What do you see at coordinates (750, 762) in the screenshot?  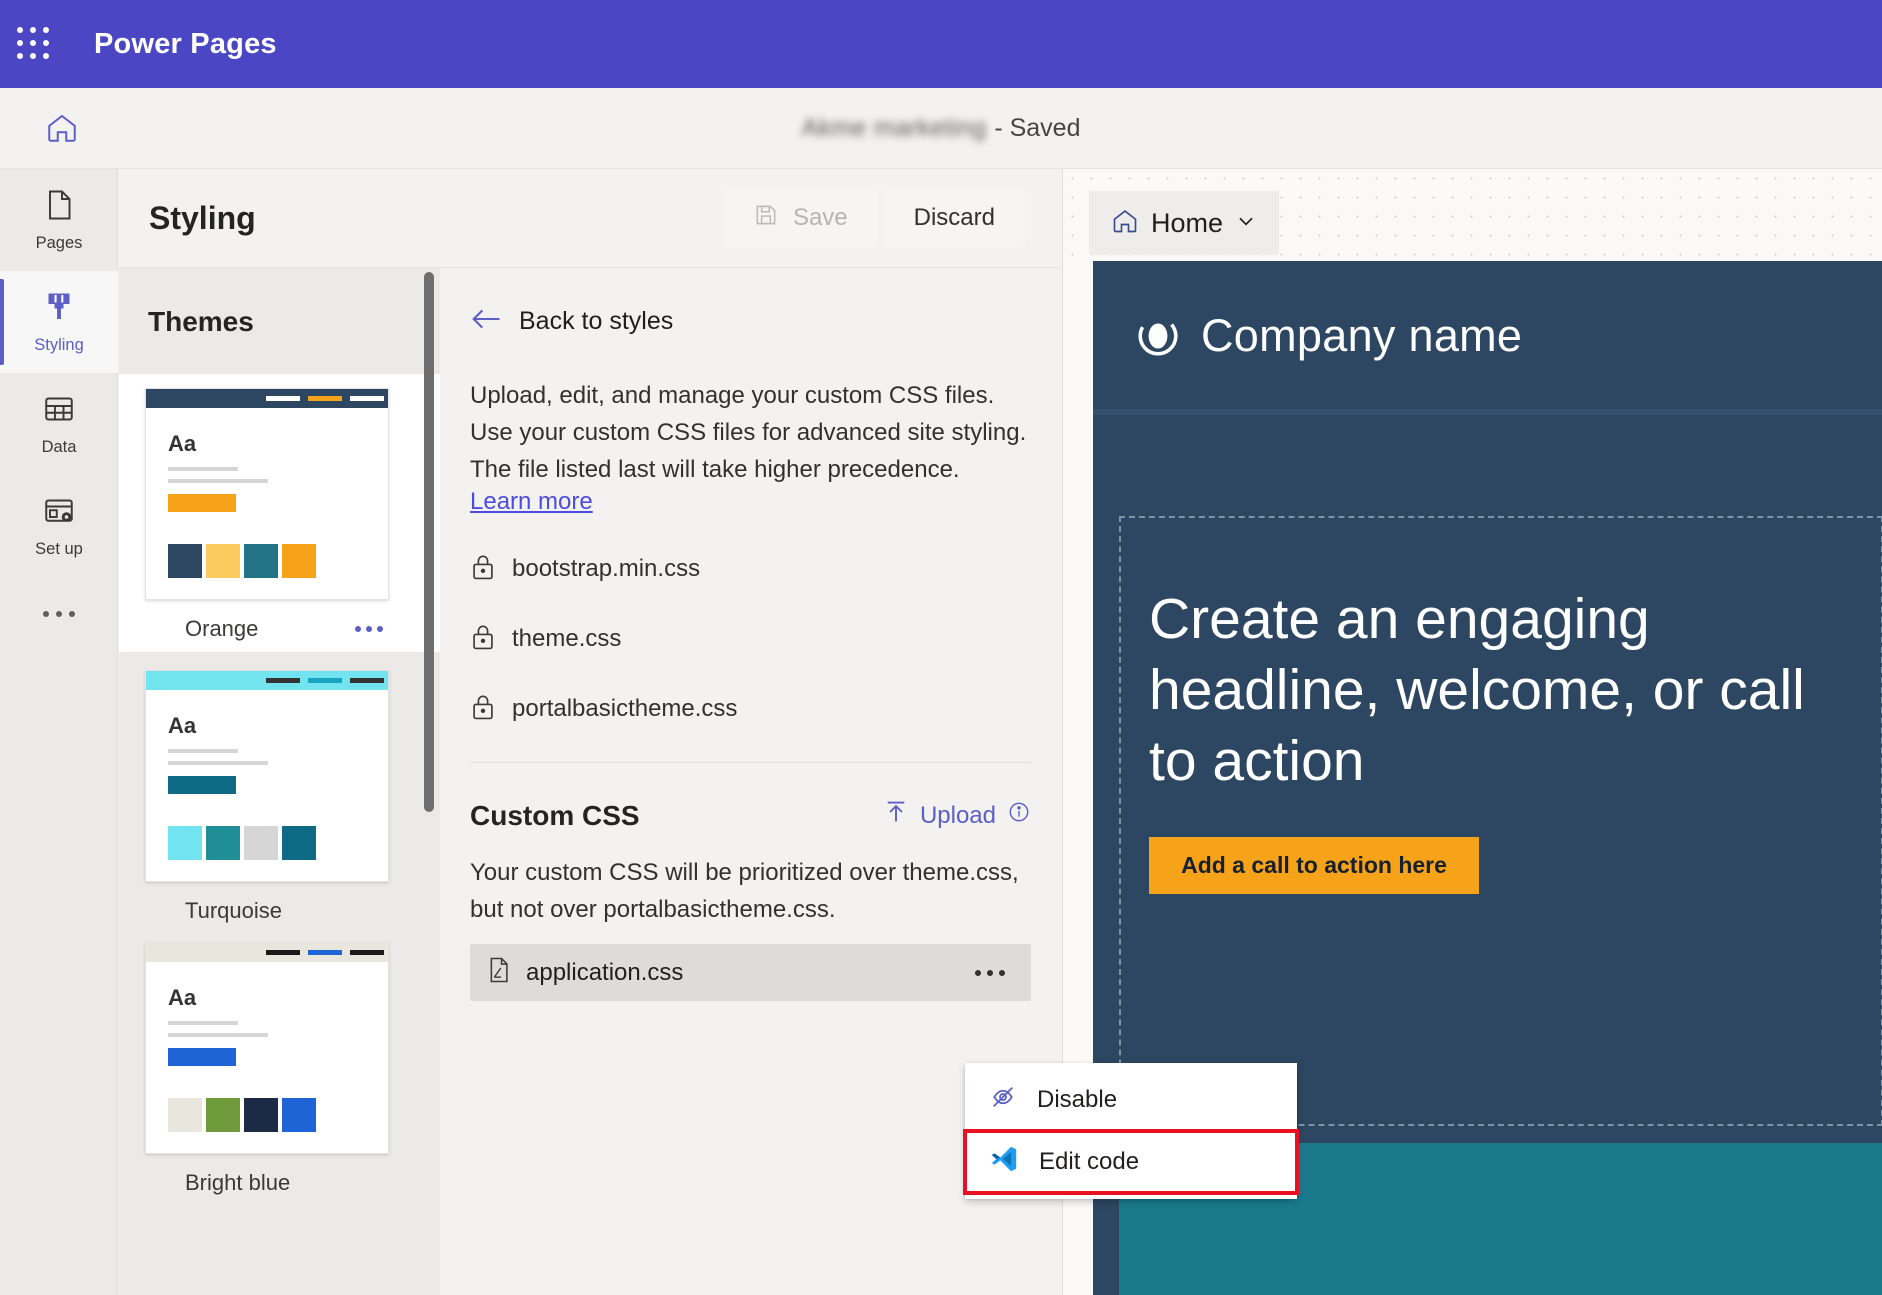 I see `section-divider` at bounding box center [750, 762].